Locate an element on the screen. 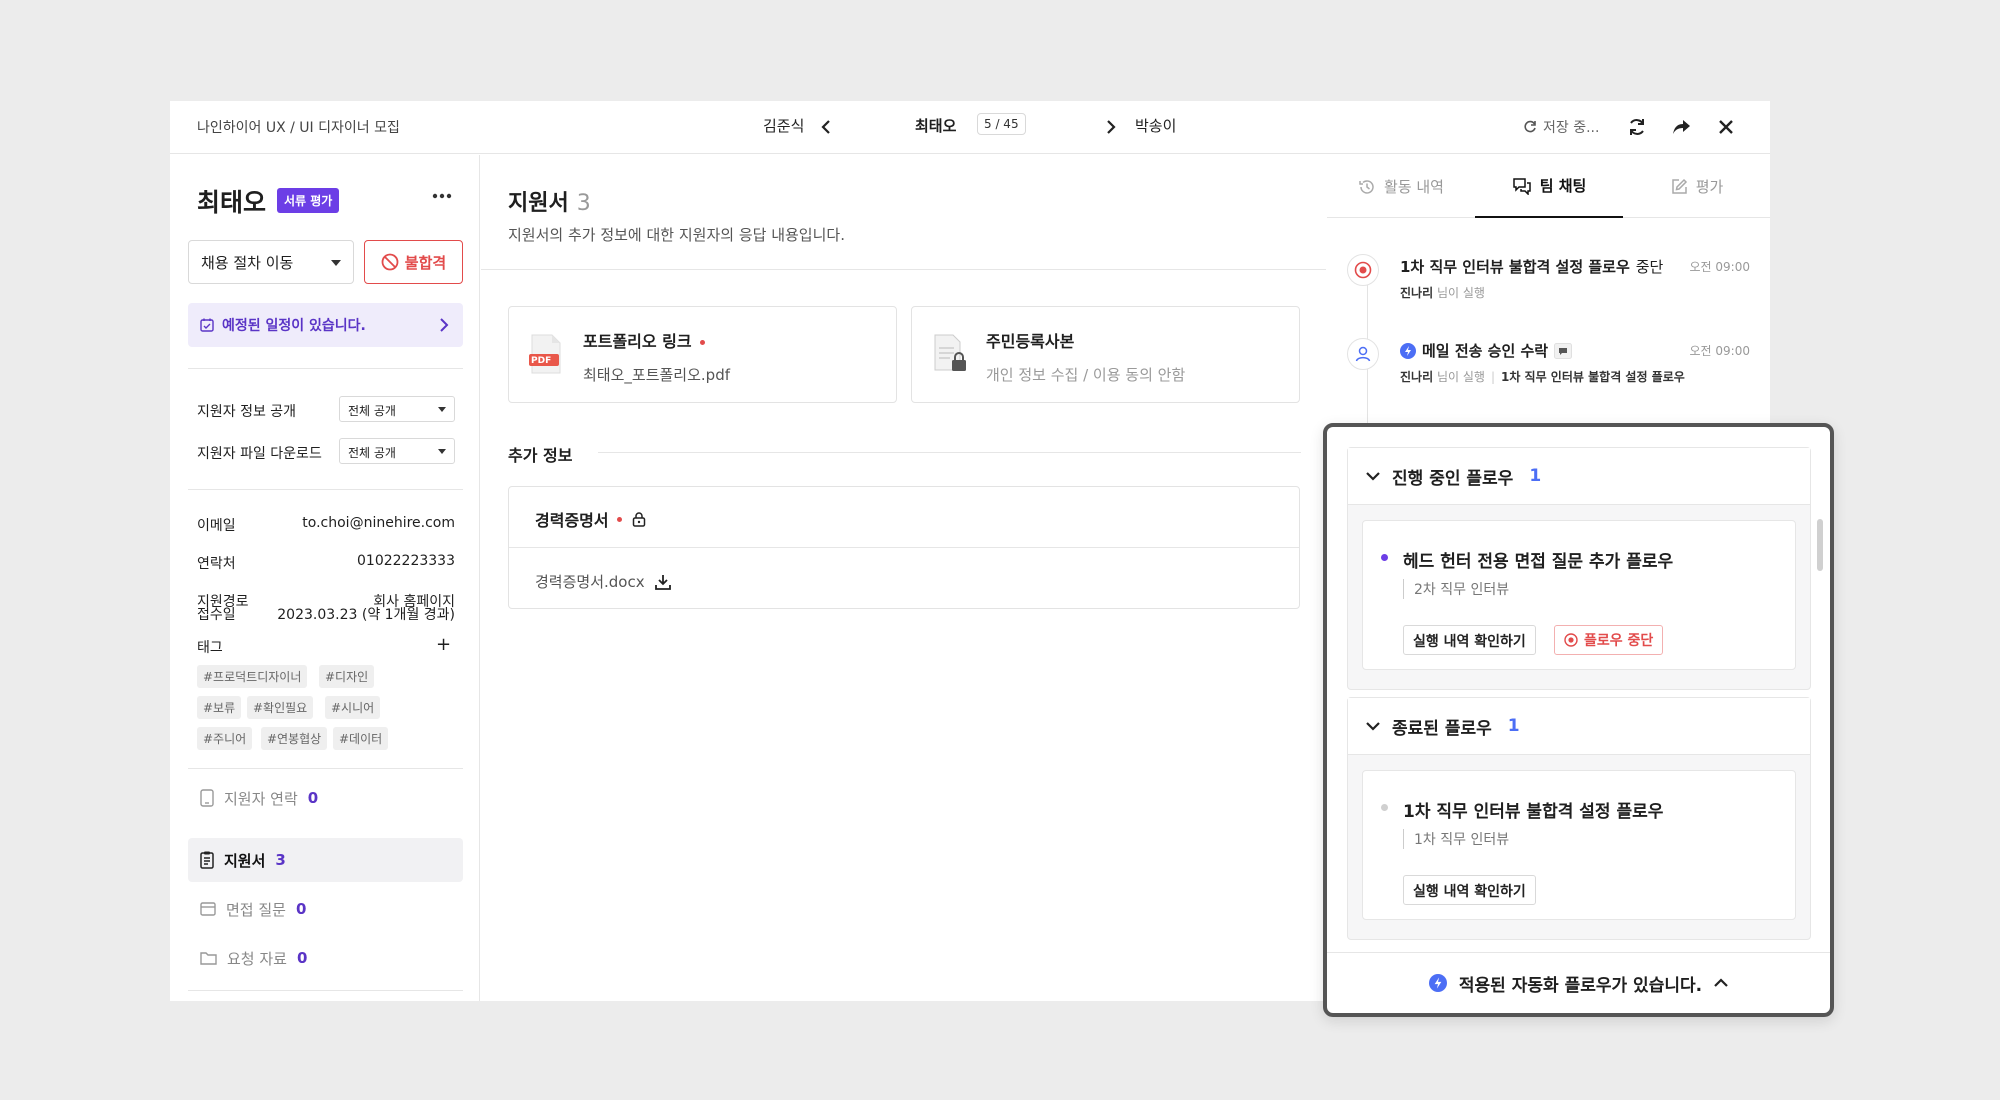 The image size is (2000, 1100). section-label: 진행 중인 플로우 is located at coordinates (1453, 478).